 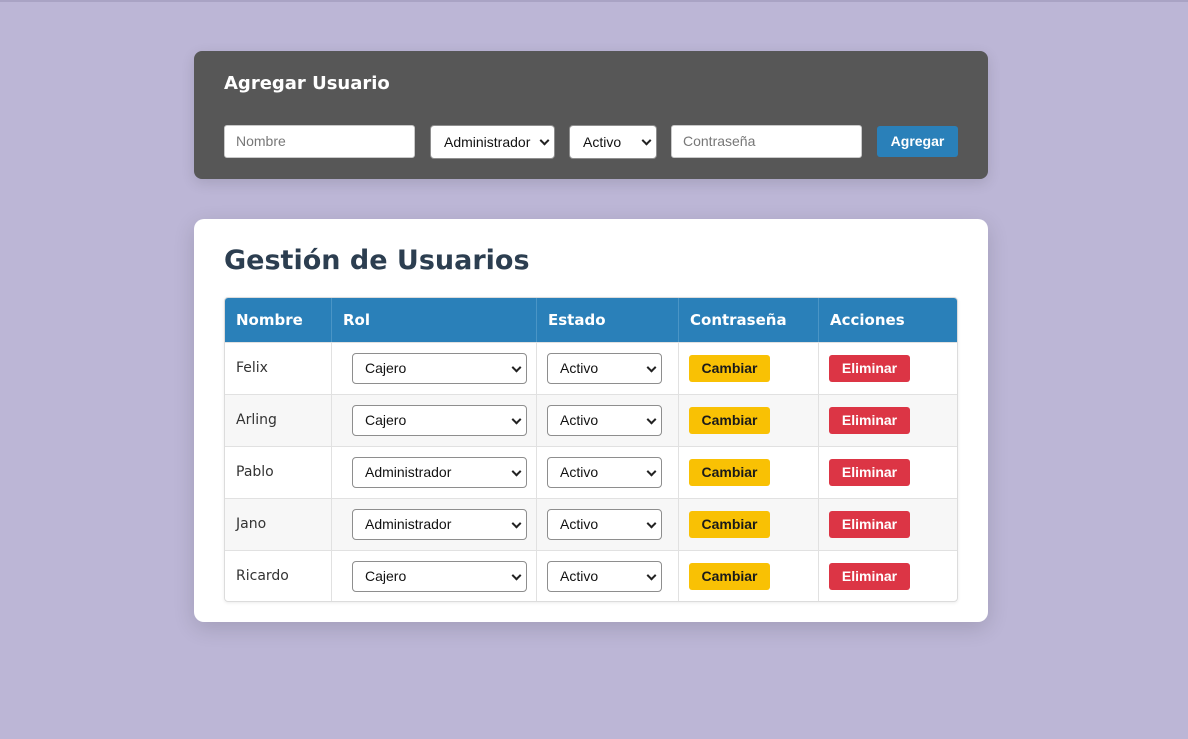 I want to click on user-name: Ricardo, so click(x=262, y=576).